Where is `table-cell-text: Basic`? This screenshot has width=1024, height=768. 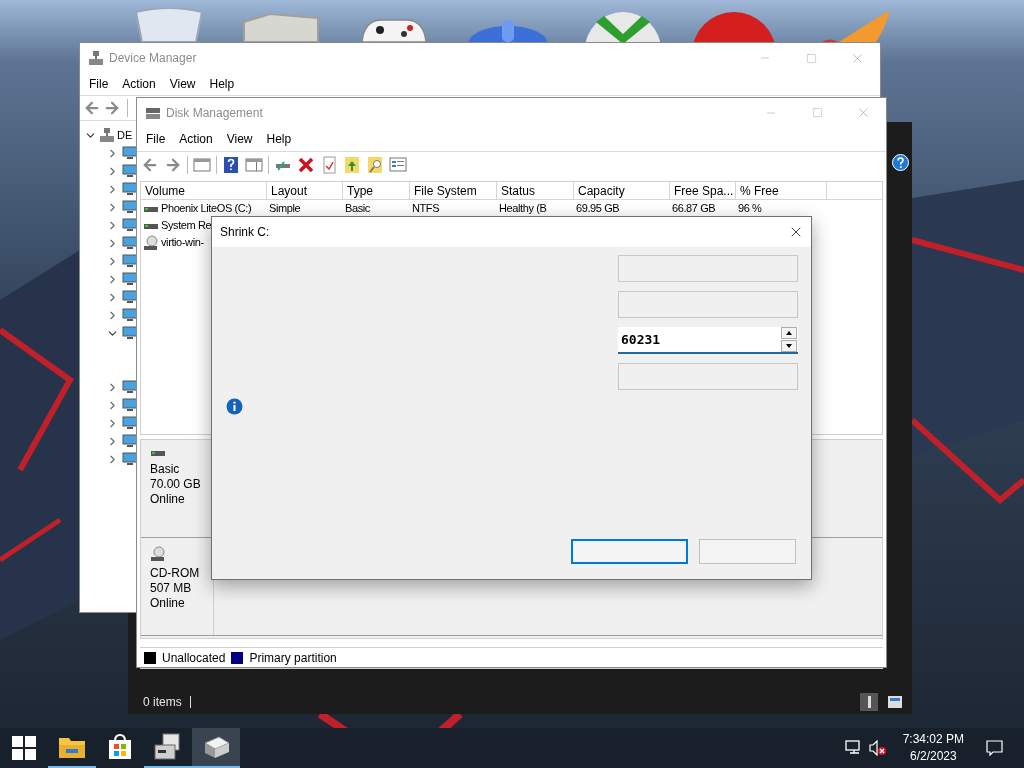
table-cell-text: Basic is located at coordinates (357, 209).